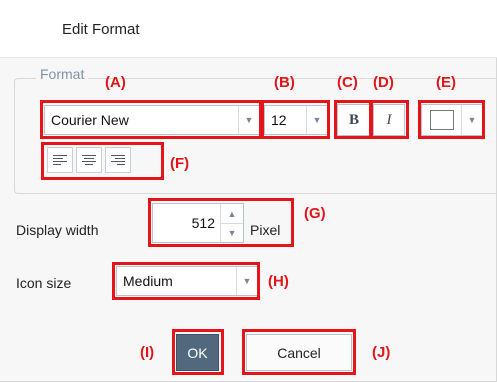 The height and width of the screenshot is (382, 497). Describe the element at coordinates (347, 82) in the screenshot. I see `callout-c: (C)` at that location.